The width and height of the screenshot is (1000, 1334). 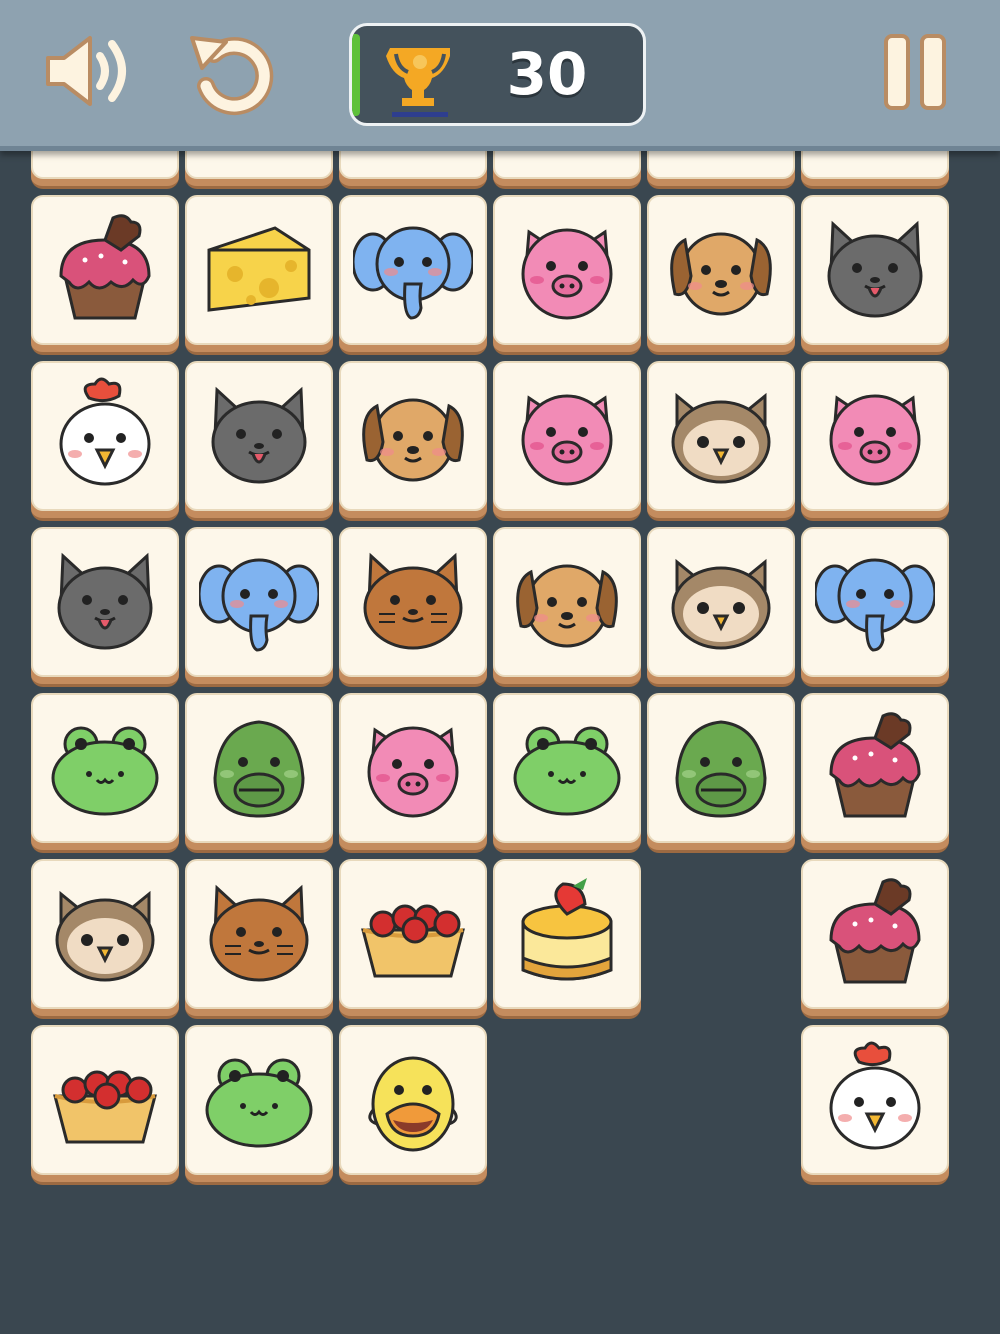 I want to click on cheesecake-icon, so click(x=567, y=929).